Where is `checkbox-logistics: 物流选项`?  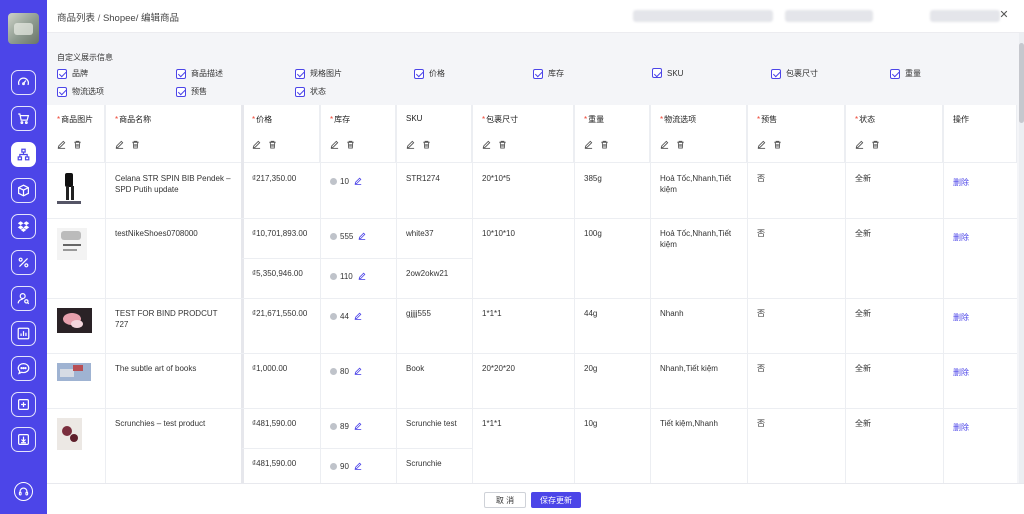
checkbox-logistics: 物流选项 is located at coordinates (80, 91).